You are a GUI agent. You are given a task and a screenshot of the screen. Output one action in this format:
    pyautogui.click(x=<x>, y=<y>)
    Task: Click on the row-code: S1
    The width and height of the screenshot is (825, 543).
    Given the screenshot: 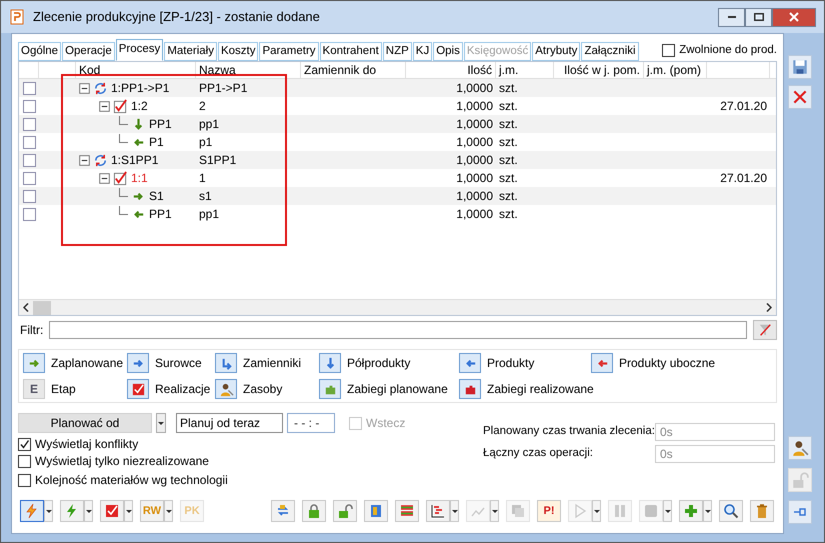 What is the action you would take?
    pyautogui.click(x=156, y=196)
    